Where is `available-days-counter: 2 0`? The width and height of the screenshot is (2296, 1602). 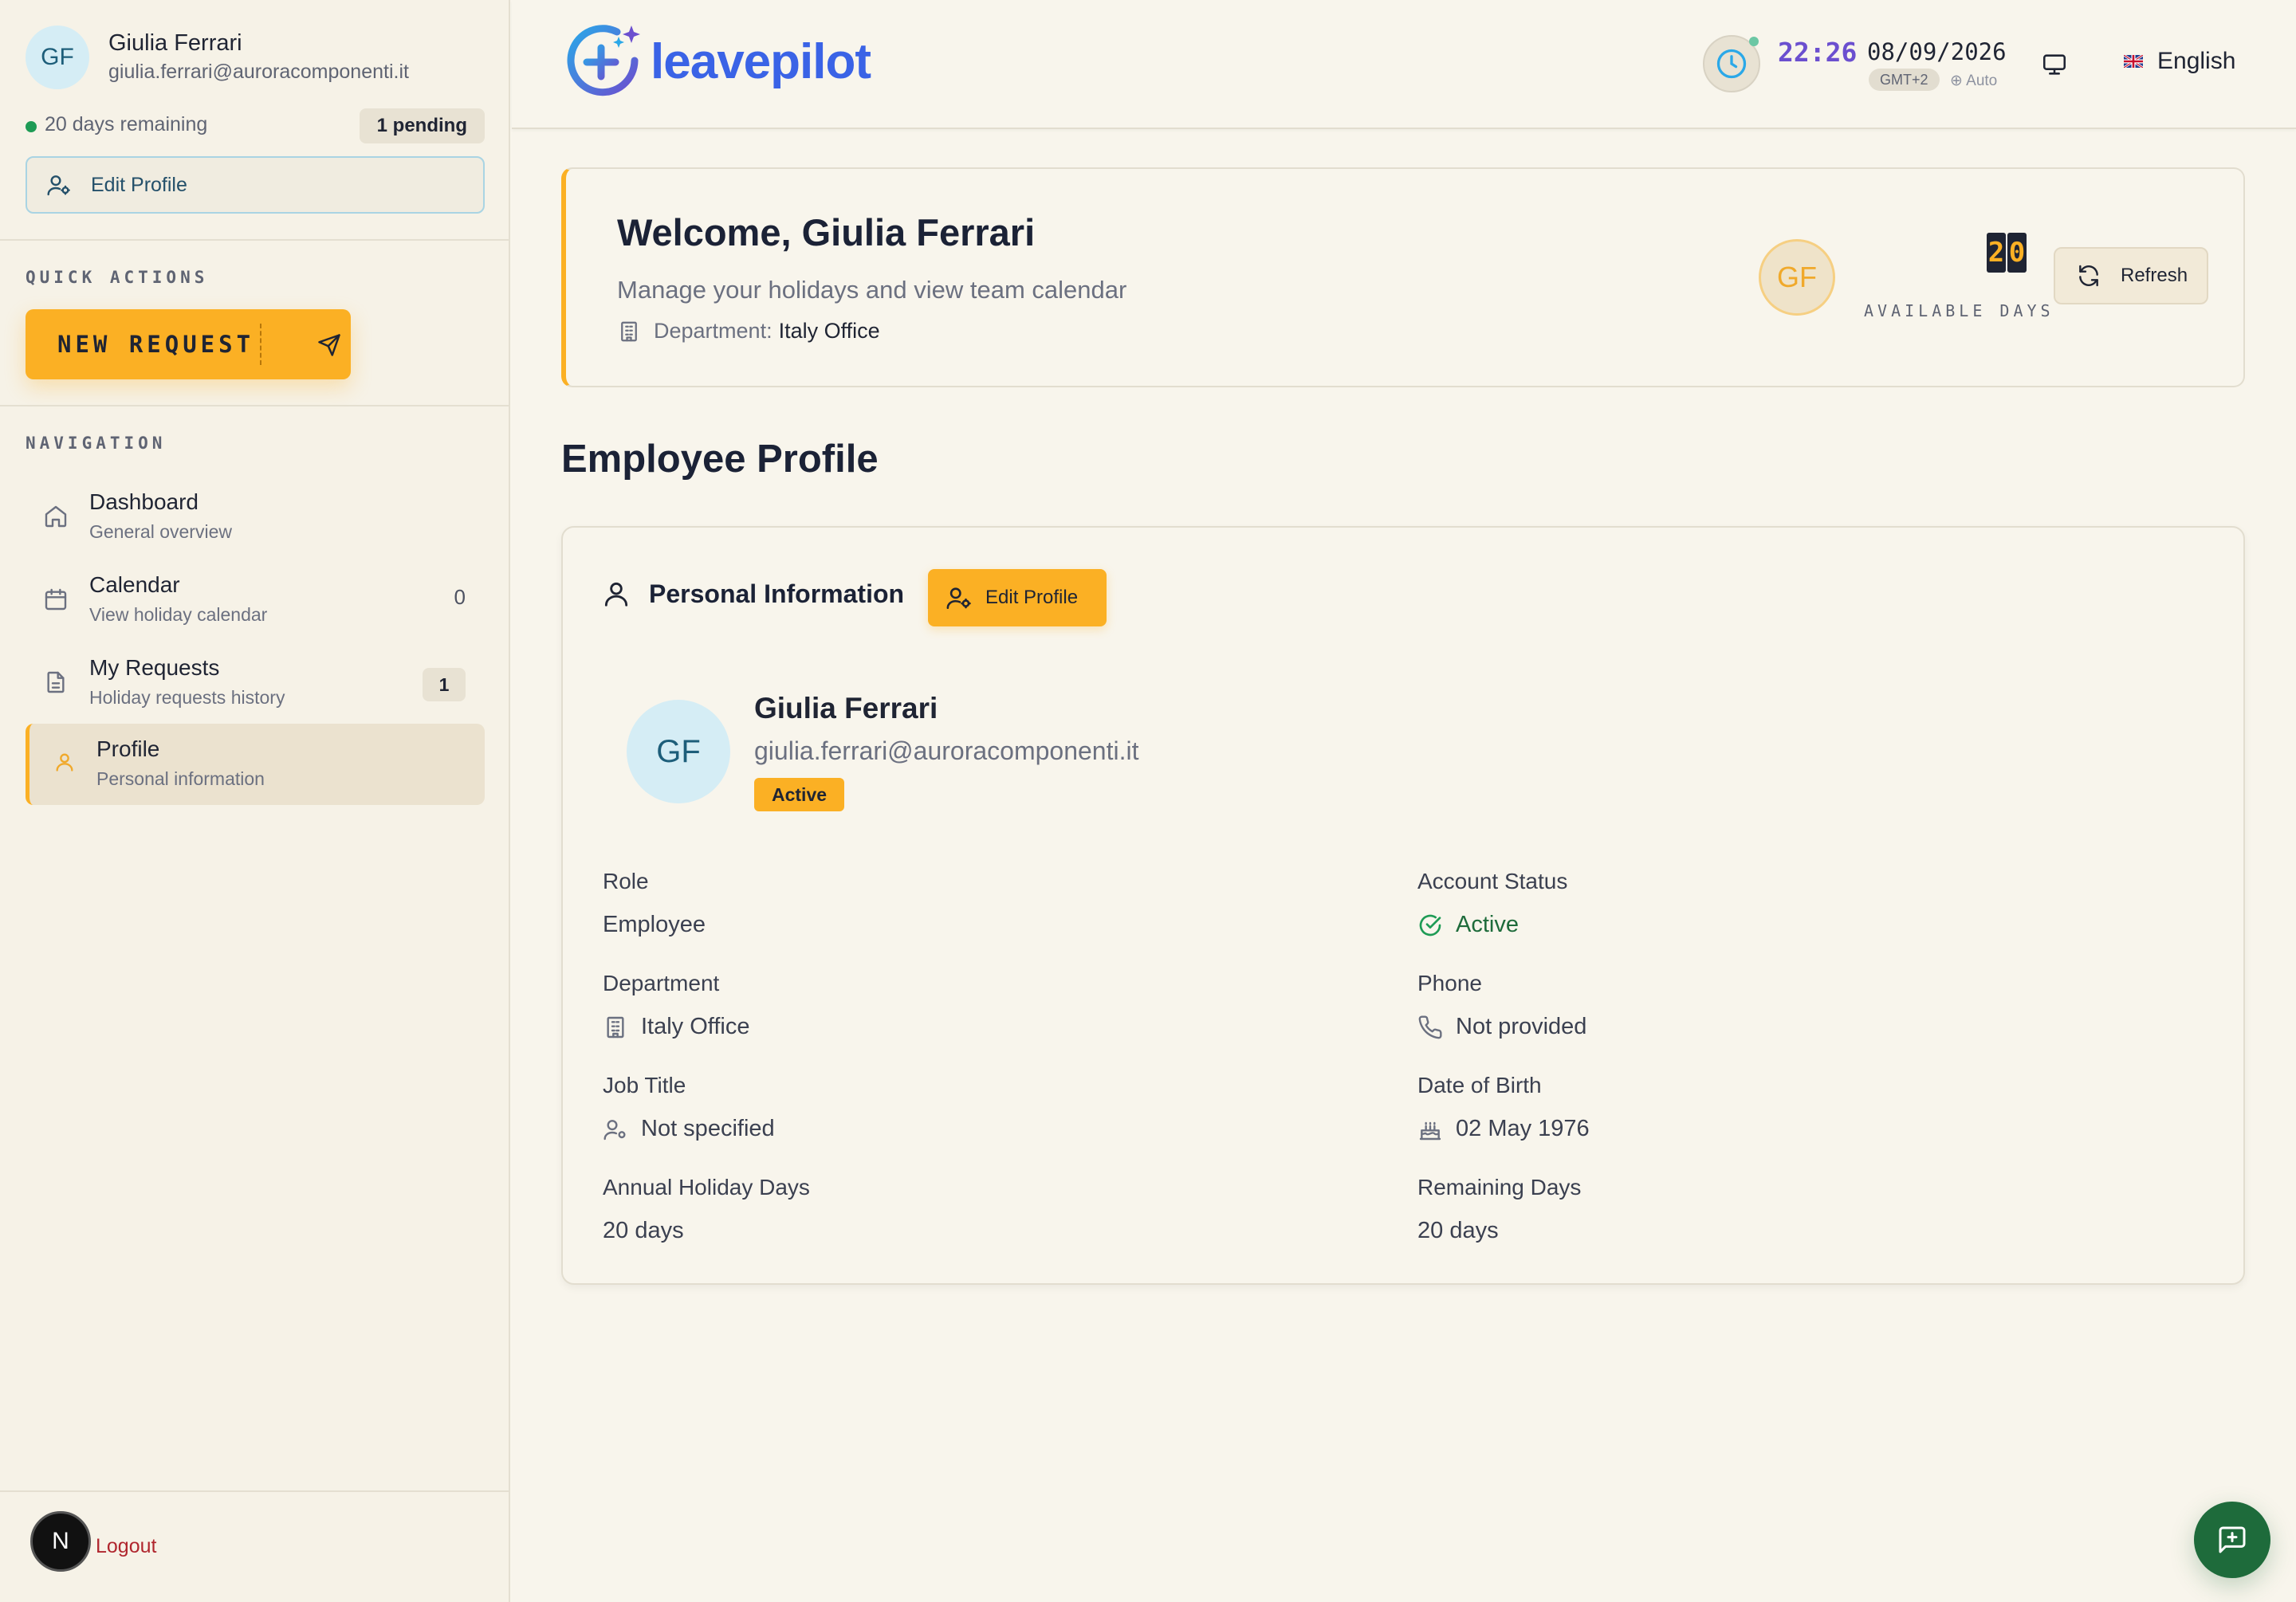 available-days-counter: 2 0 is located at coordinates (2006, 253).